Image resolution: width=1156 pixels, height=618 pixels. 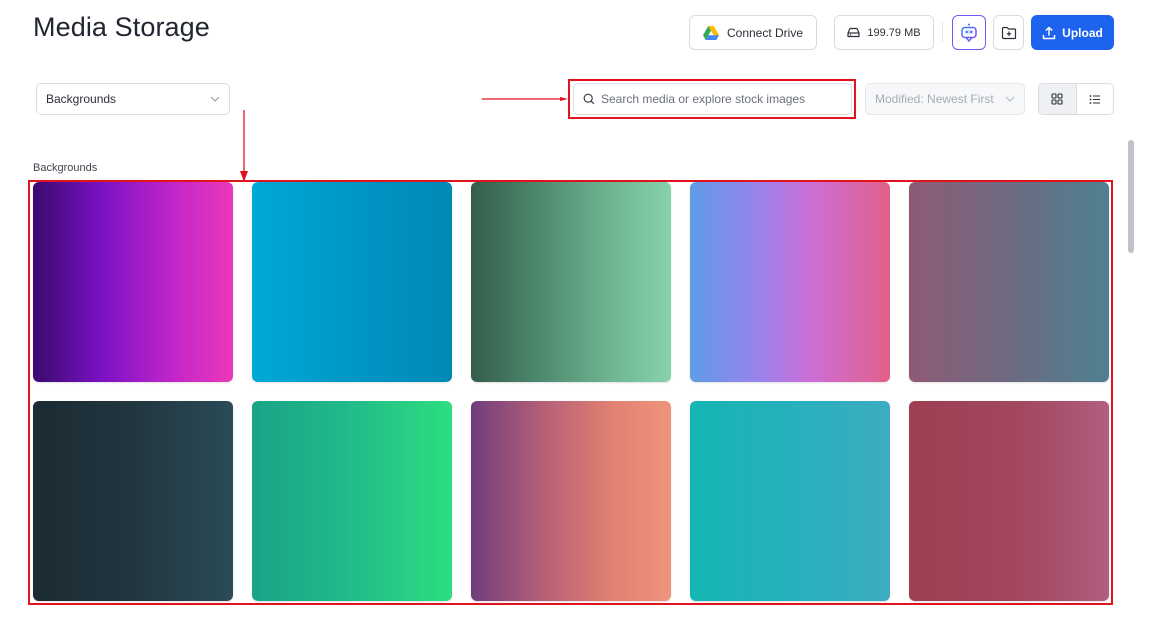 I want to click on hard-drive-icon, so click(x=853, y=32).